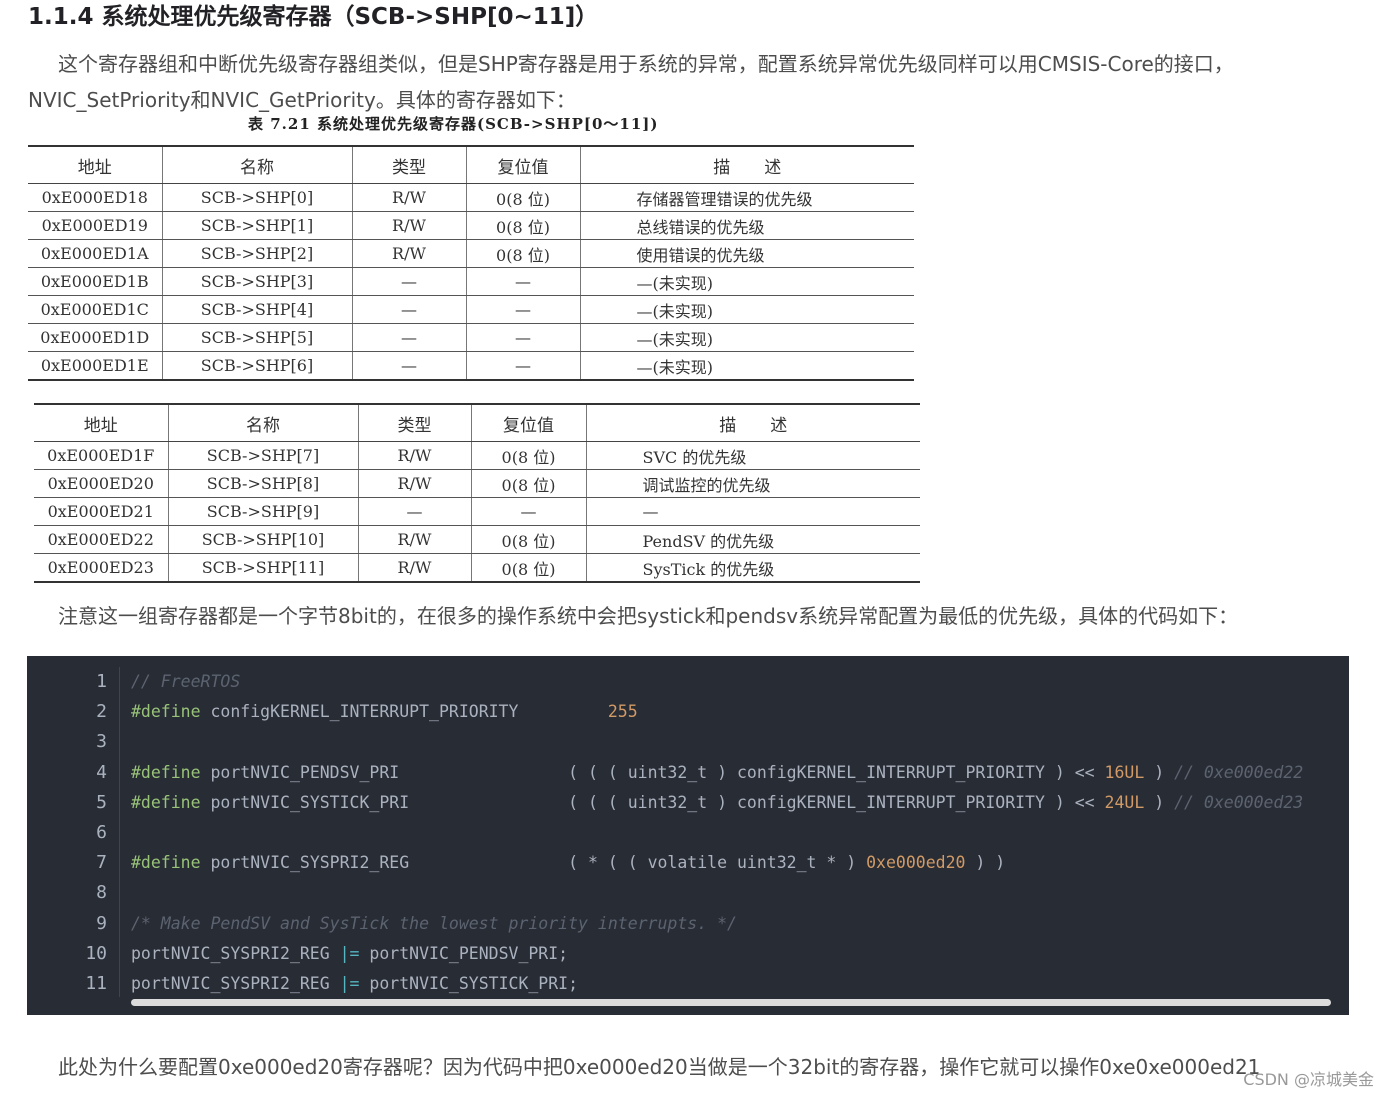  I want to click on header-name: 名称, so click(263, 422).